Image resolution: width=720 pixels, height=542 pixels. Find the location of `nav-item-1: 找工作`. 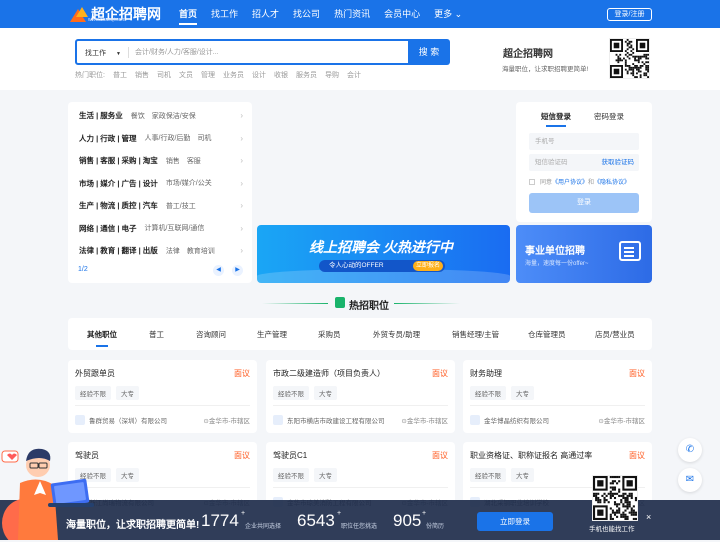

nav-item-1: 找工作 is located at coordinates (224, 14).